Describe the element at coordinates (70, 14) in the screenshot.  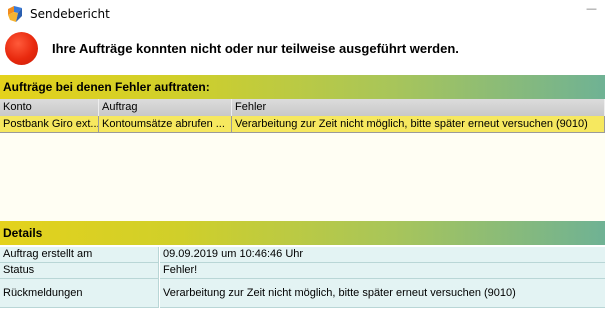
I see `window-title: Sendebericht` at that location.